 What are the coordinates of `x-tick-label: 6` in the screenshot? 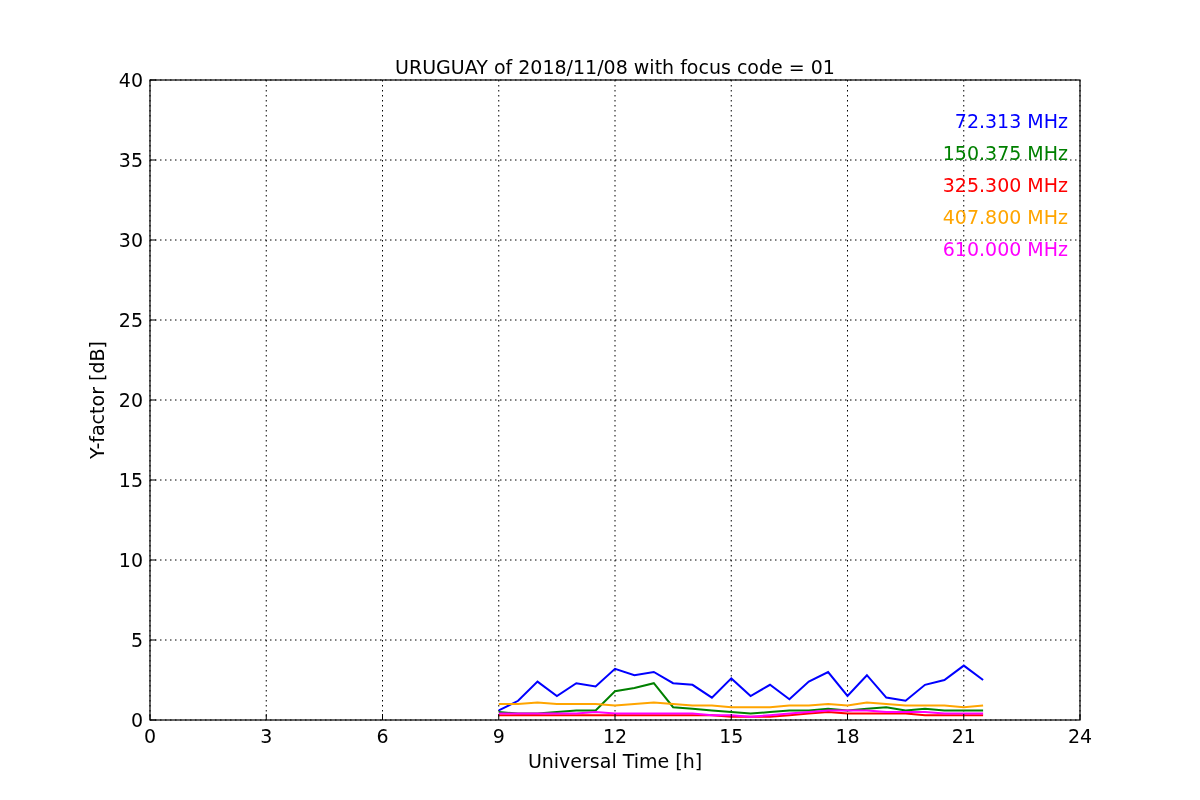 It's located at (382, 736).